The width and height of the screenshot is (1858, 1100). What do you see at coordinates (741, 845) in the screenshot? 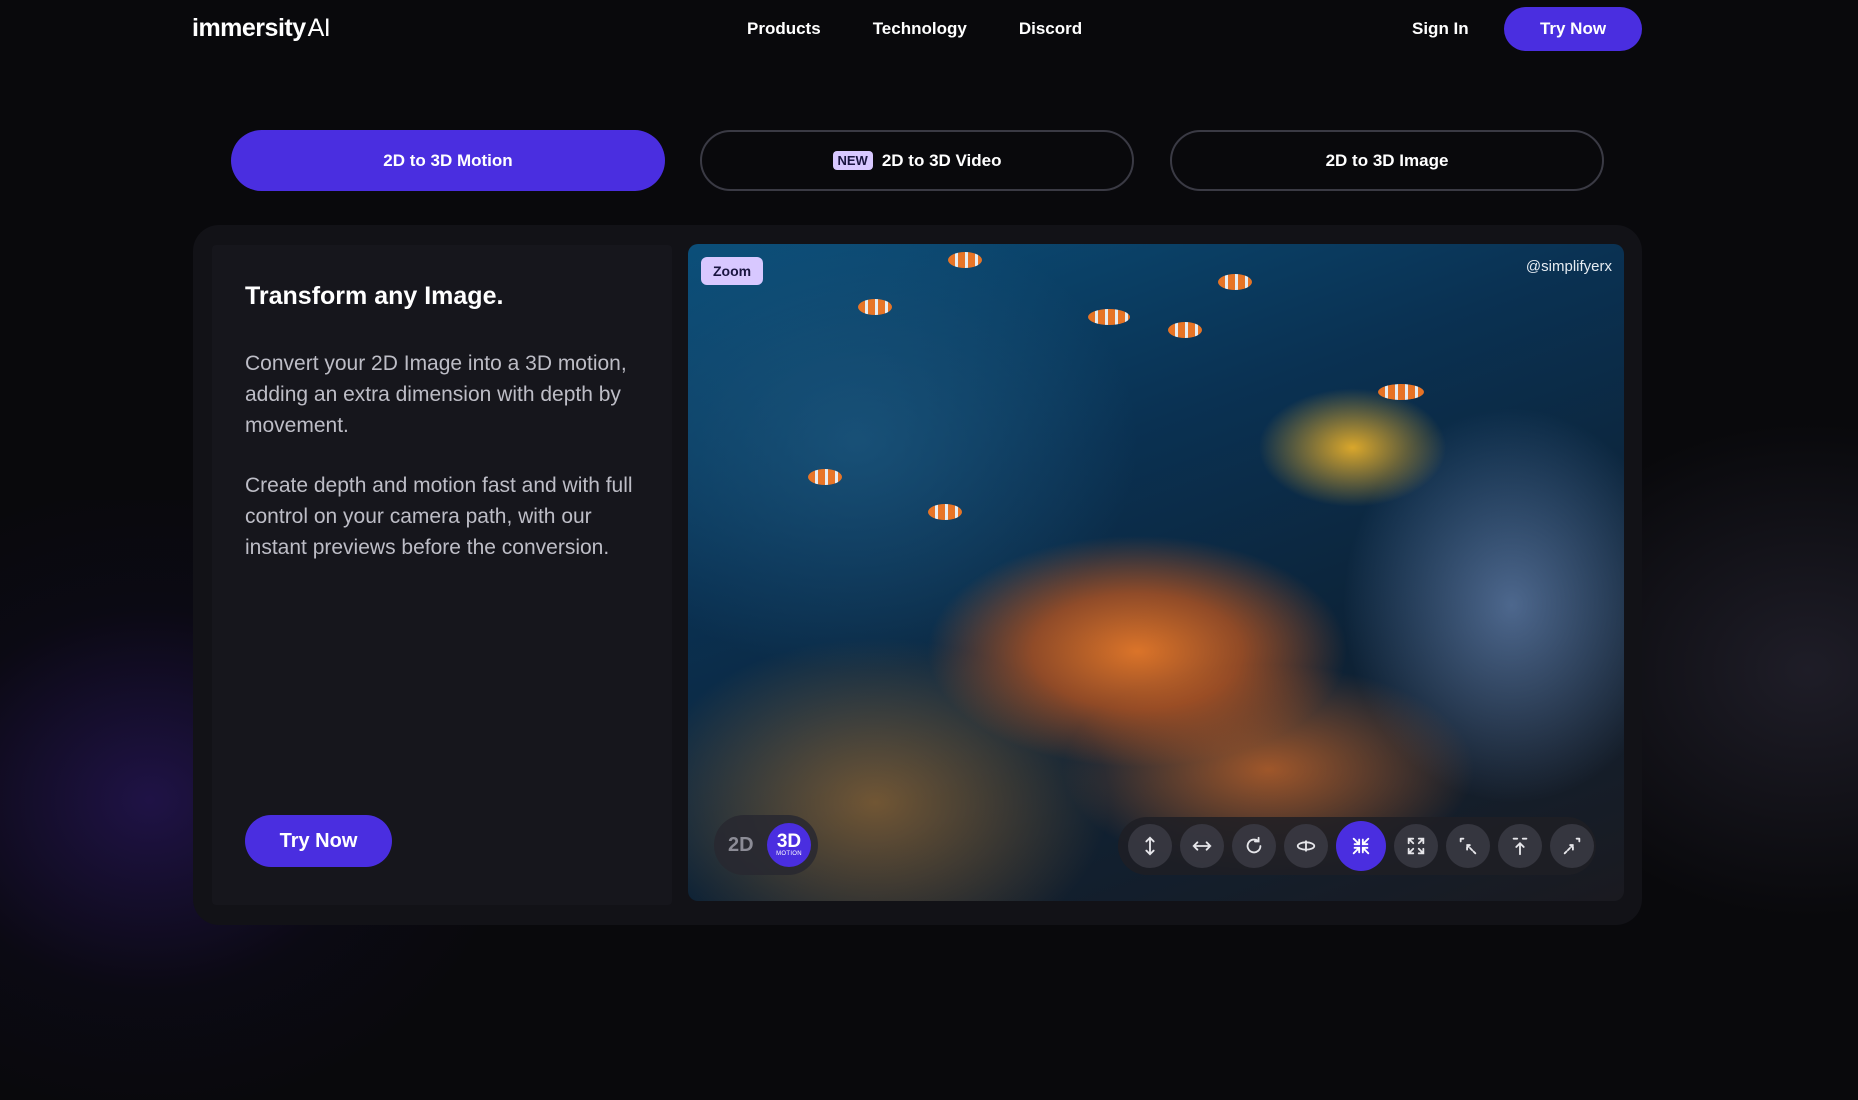
I see `toggle-2d-label: 2D` at bounding box center [741, 845].